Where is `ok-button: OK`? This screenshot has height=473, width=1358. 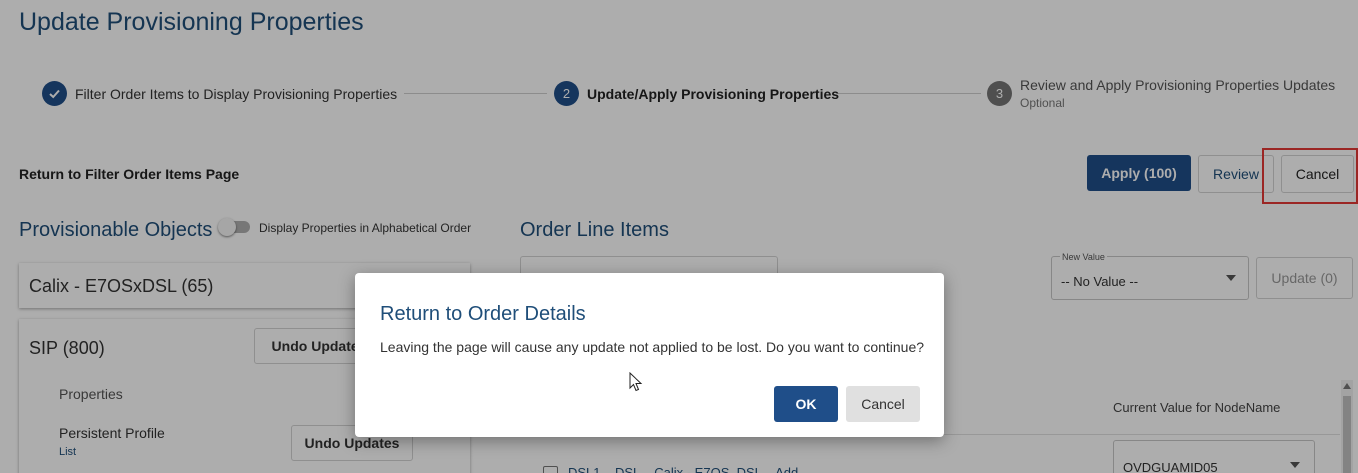
ok-button: OK is located at coordinates (806, 404).